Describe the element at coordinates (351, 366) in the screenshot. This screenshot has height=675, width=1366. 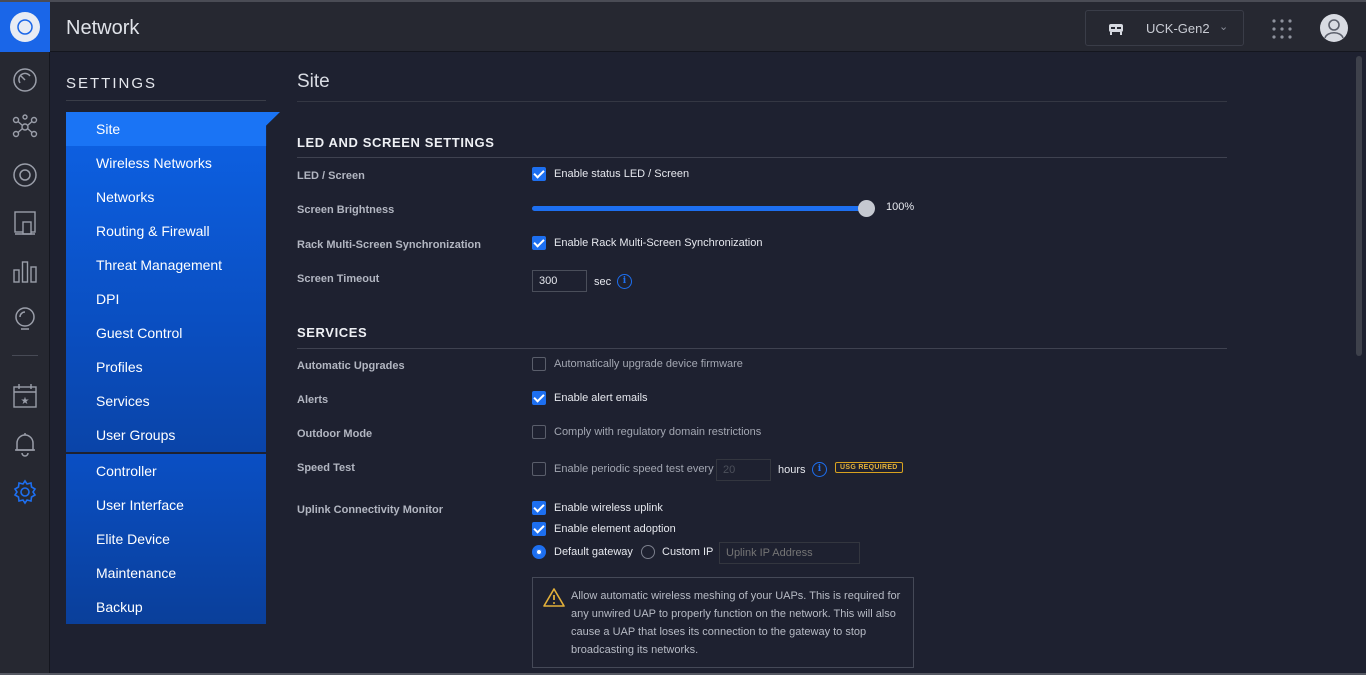
I see `automatic-upgrades-label: Automatic Upgrades` at that location.